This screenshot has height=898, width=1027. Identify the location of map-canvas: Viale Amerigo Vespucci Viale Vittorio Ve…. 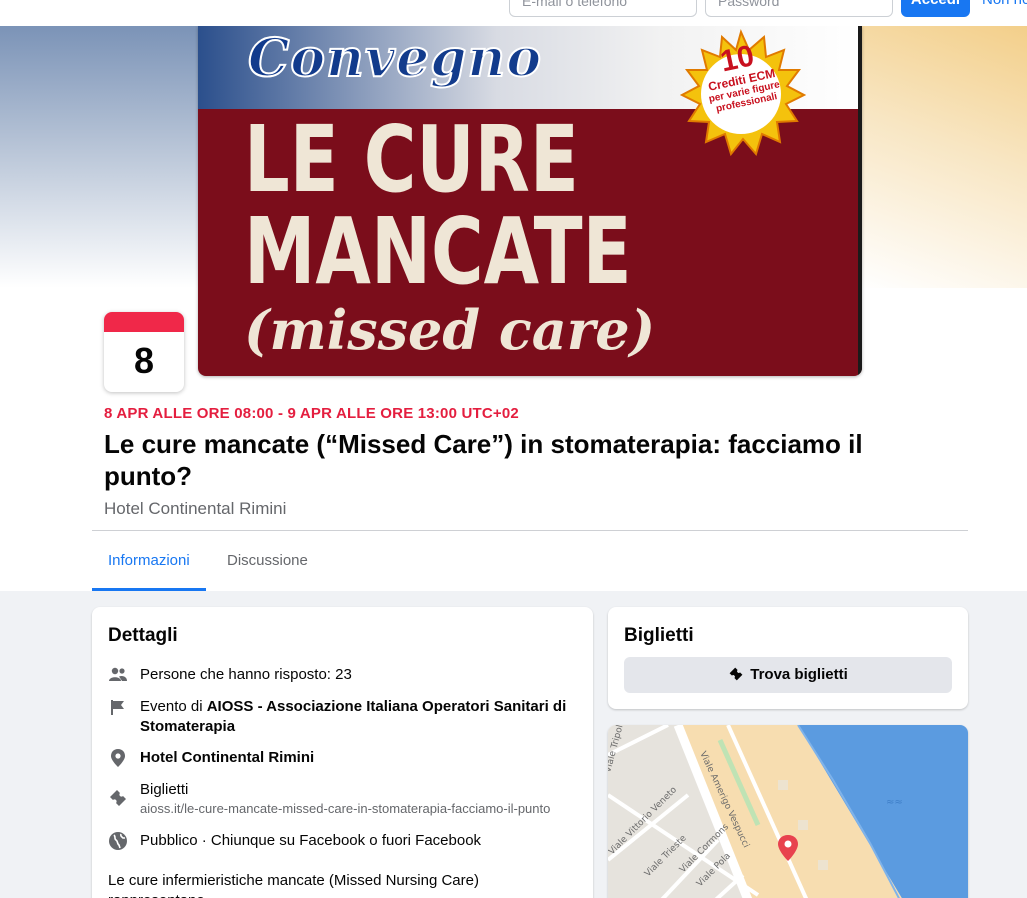
(788, 811).